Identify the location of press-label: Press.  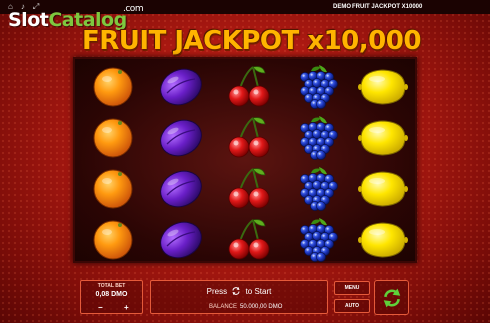
(217, 291).